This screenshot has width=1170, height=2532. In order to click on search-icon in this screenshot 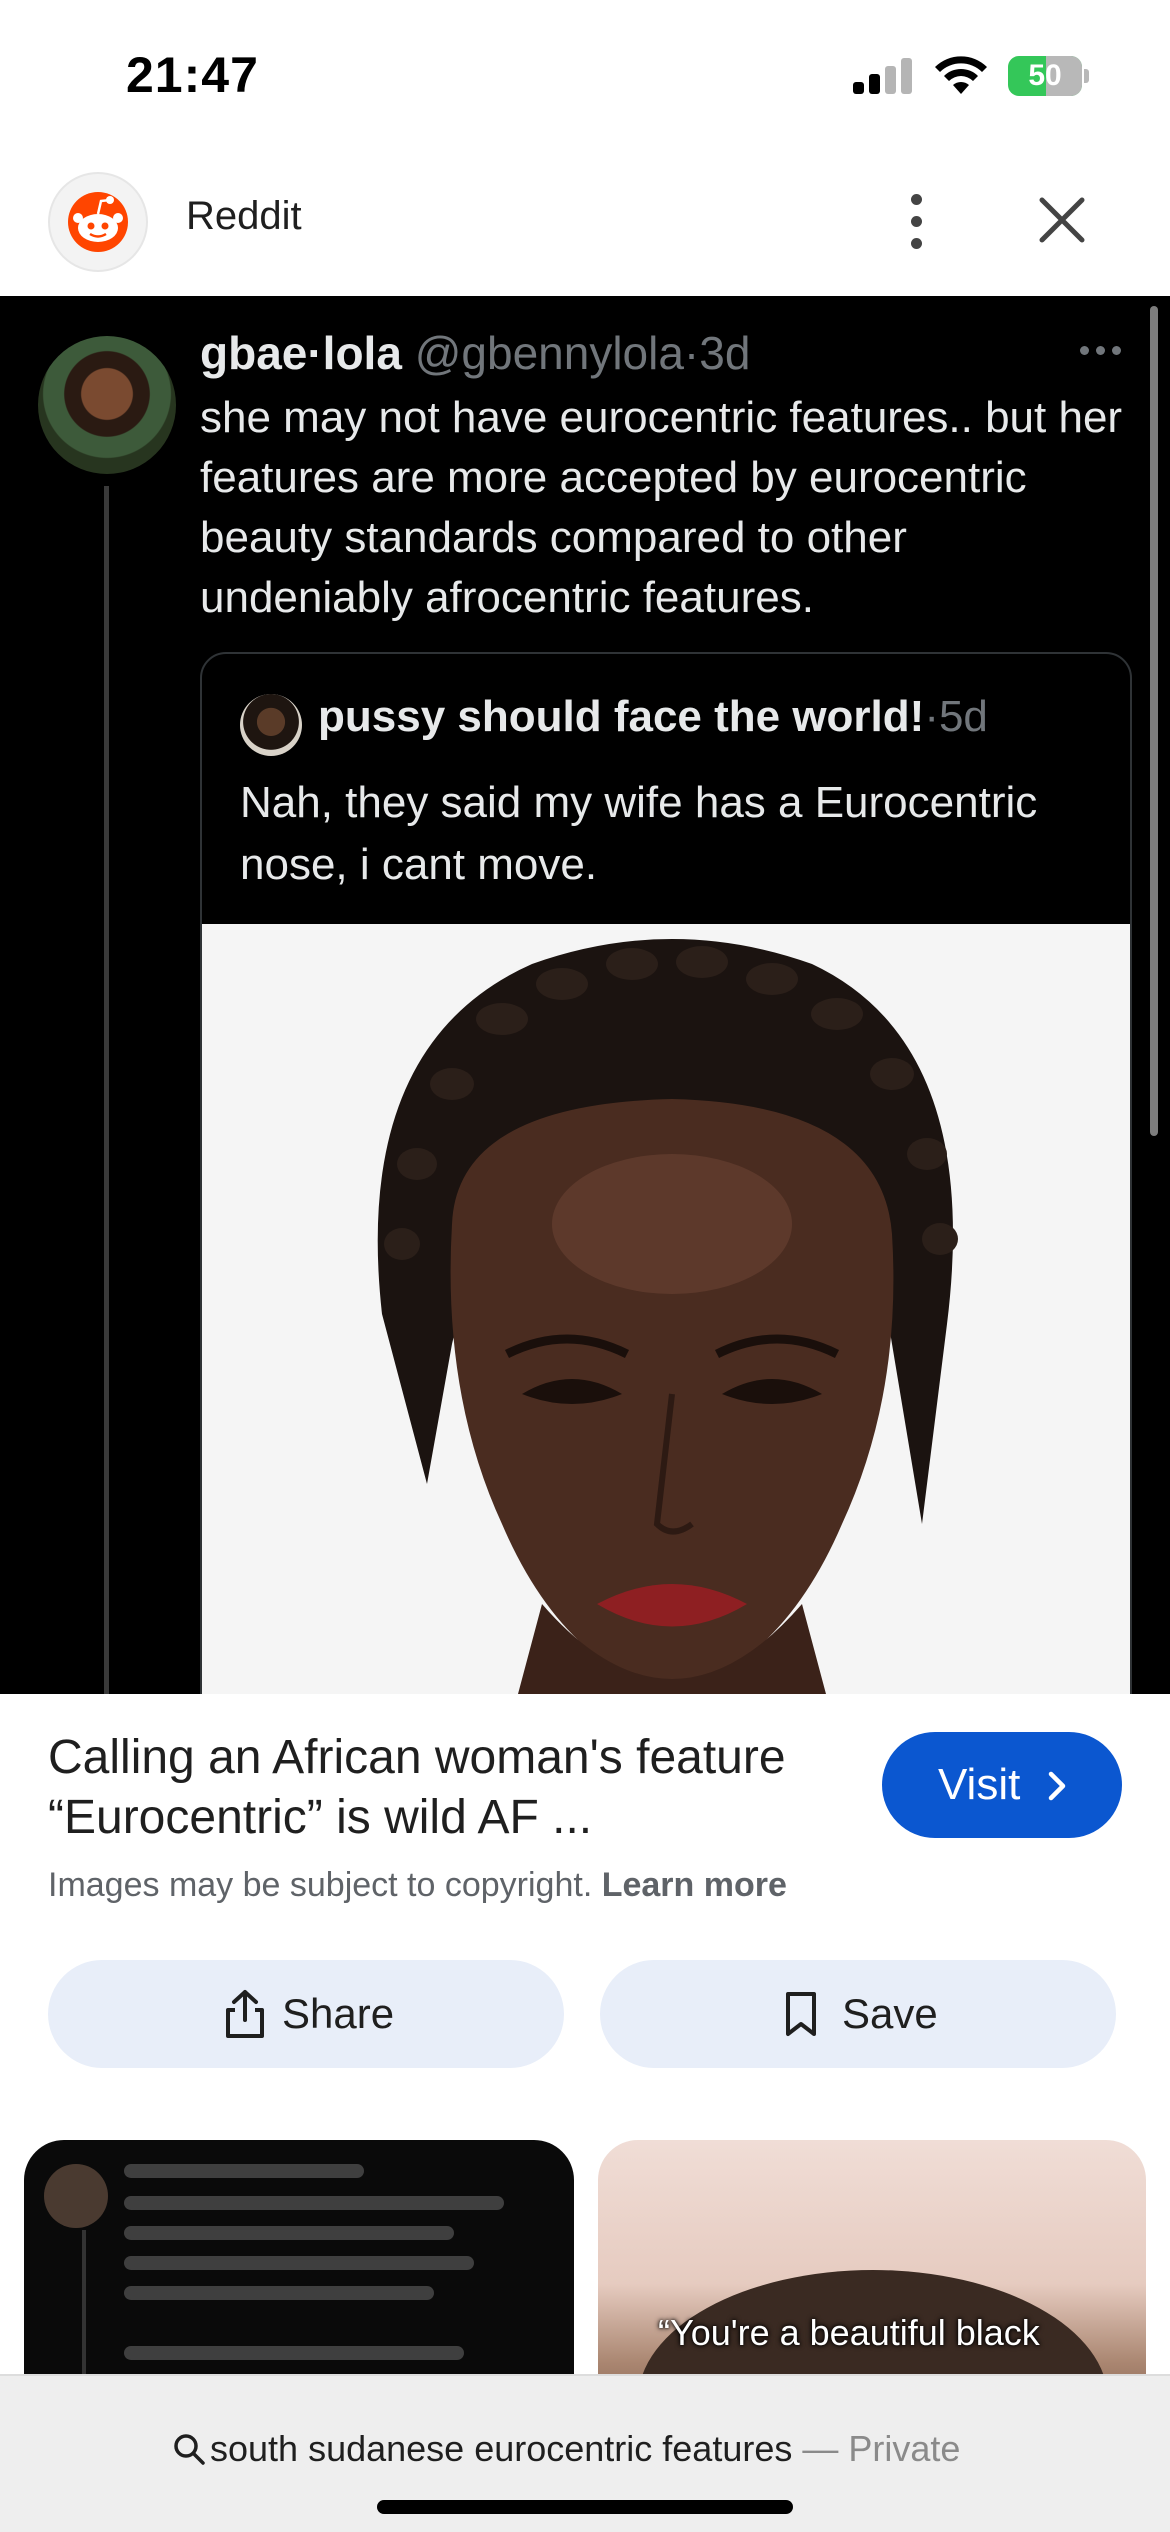, I will do `click(189, 2449)`.